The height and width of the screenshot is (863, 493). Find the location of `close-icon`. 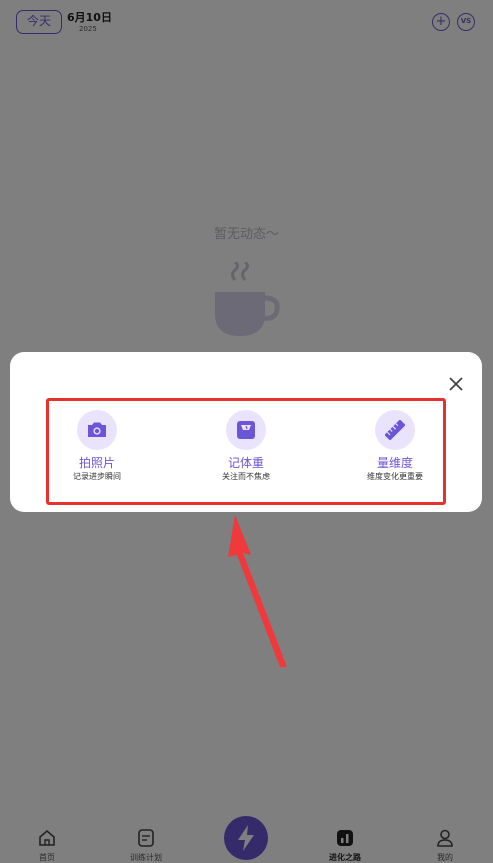

close-icon is located at coordinates (456, 384).